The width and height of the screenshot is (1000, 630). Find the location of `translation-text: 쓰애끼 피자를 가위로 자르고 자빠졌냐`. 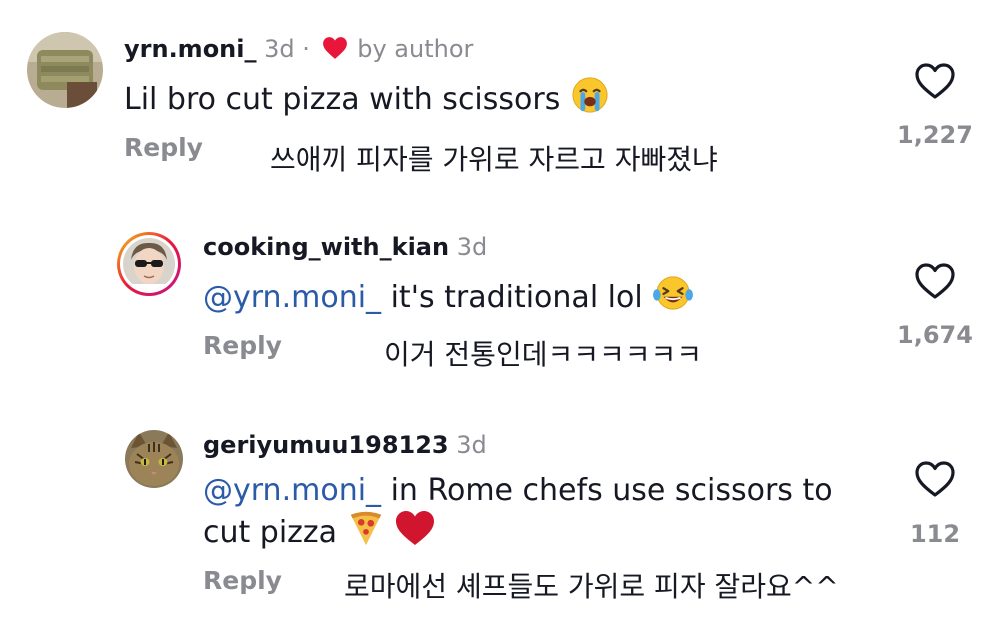

translation-text: 쓰애끼 피자를 가위로 자르고 자빠졌냐 is located at coordinates (494, 159).